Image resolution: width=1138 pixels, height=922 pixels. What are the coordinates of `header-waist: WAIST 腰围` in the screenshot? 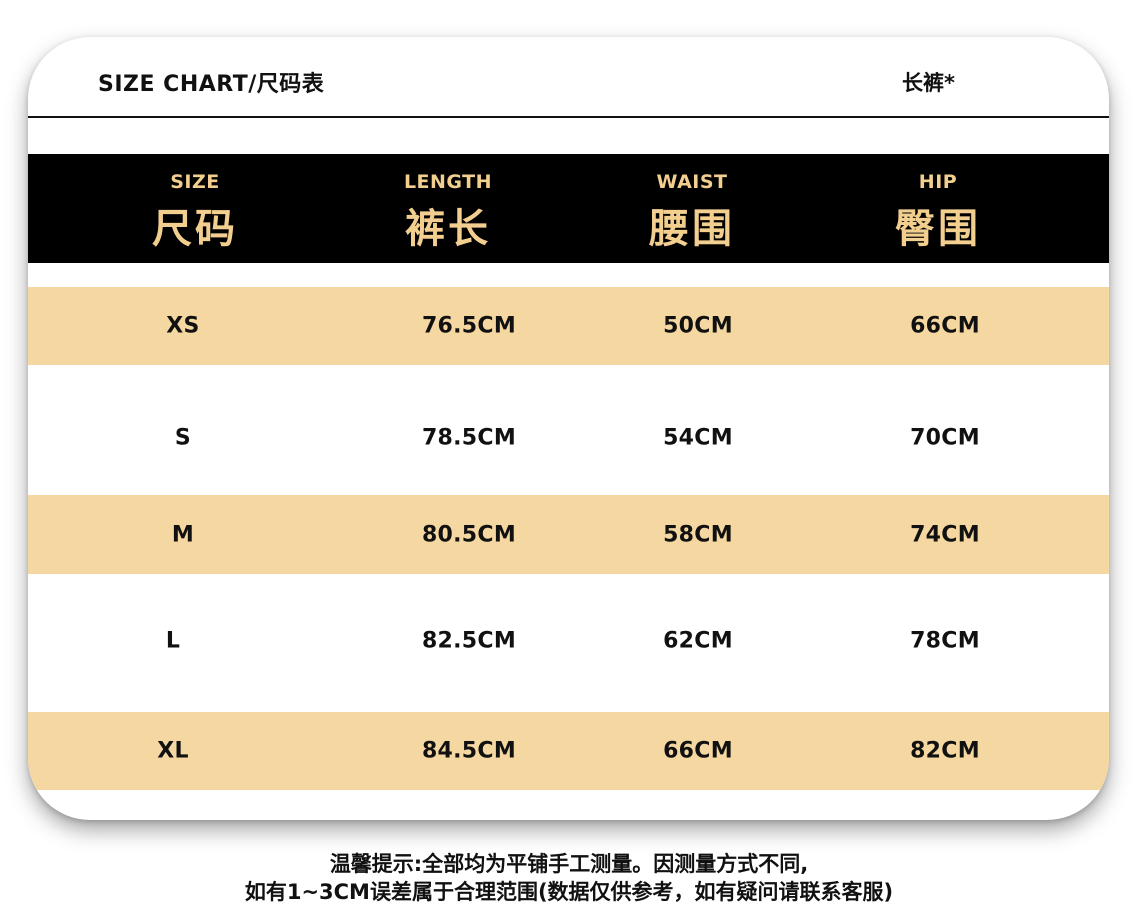 It's located at (692, 208).